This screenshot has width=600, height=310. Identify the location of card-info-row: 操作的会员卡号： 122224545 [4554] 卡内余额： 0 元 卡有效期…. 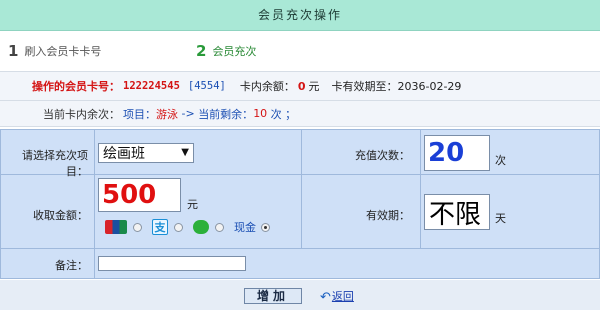
(300, 86).